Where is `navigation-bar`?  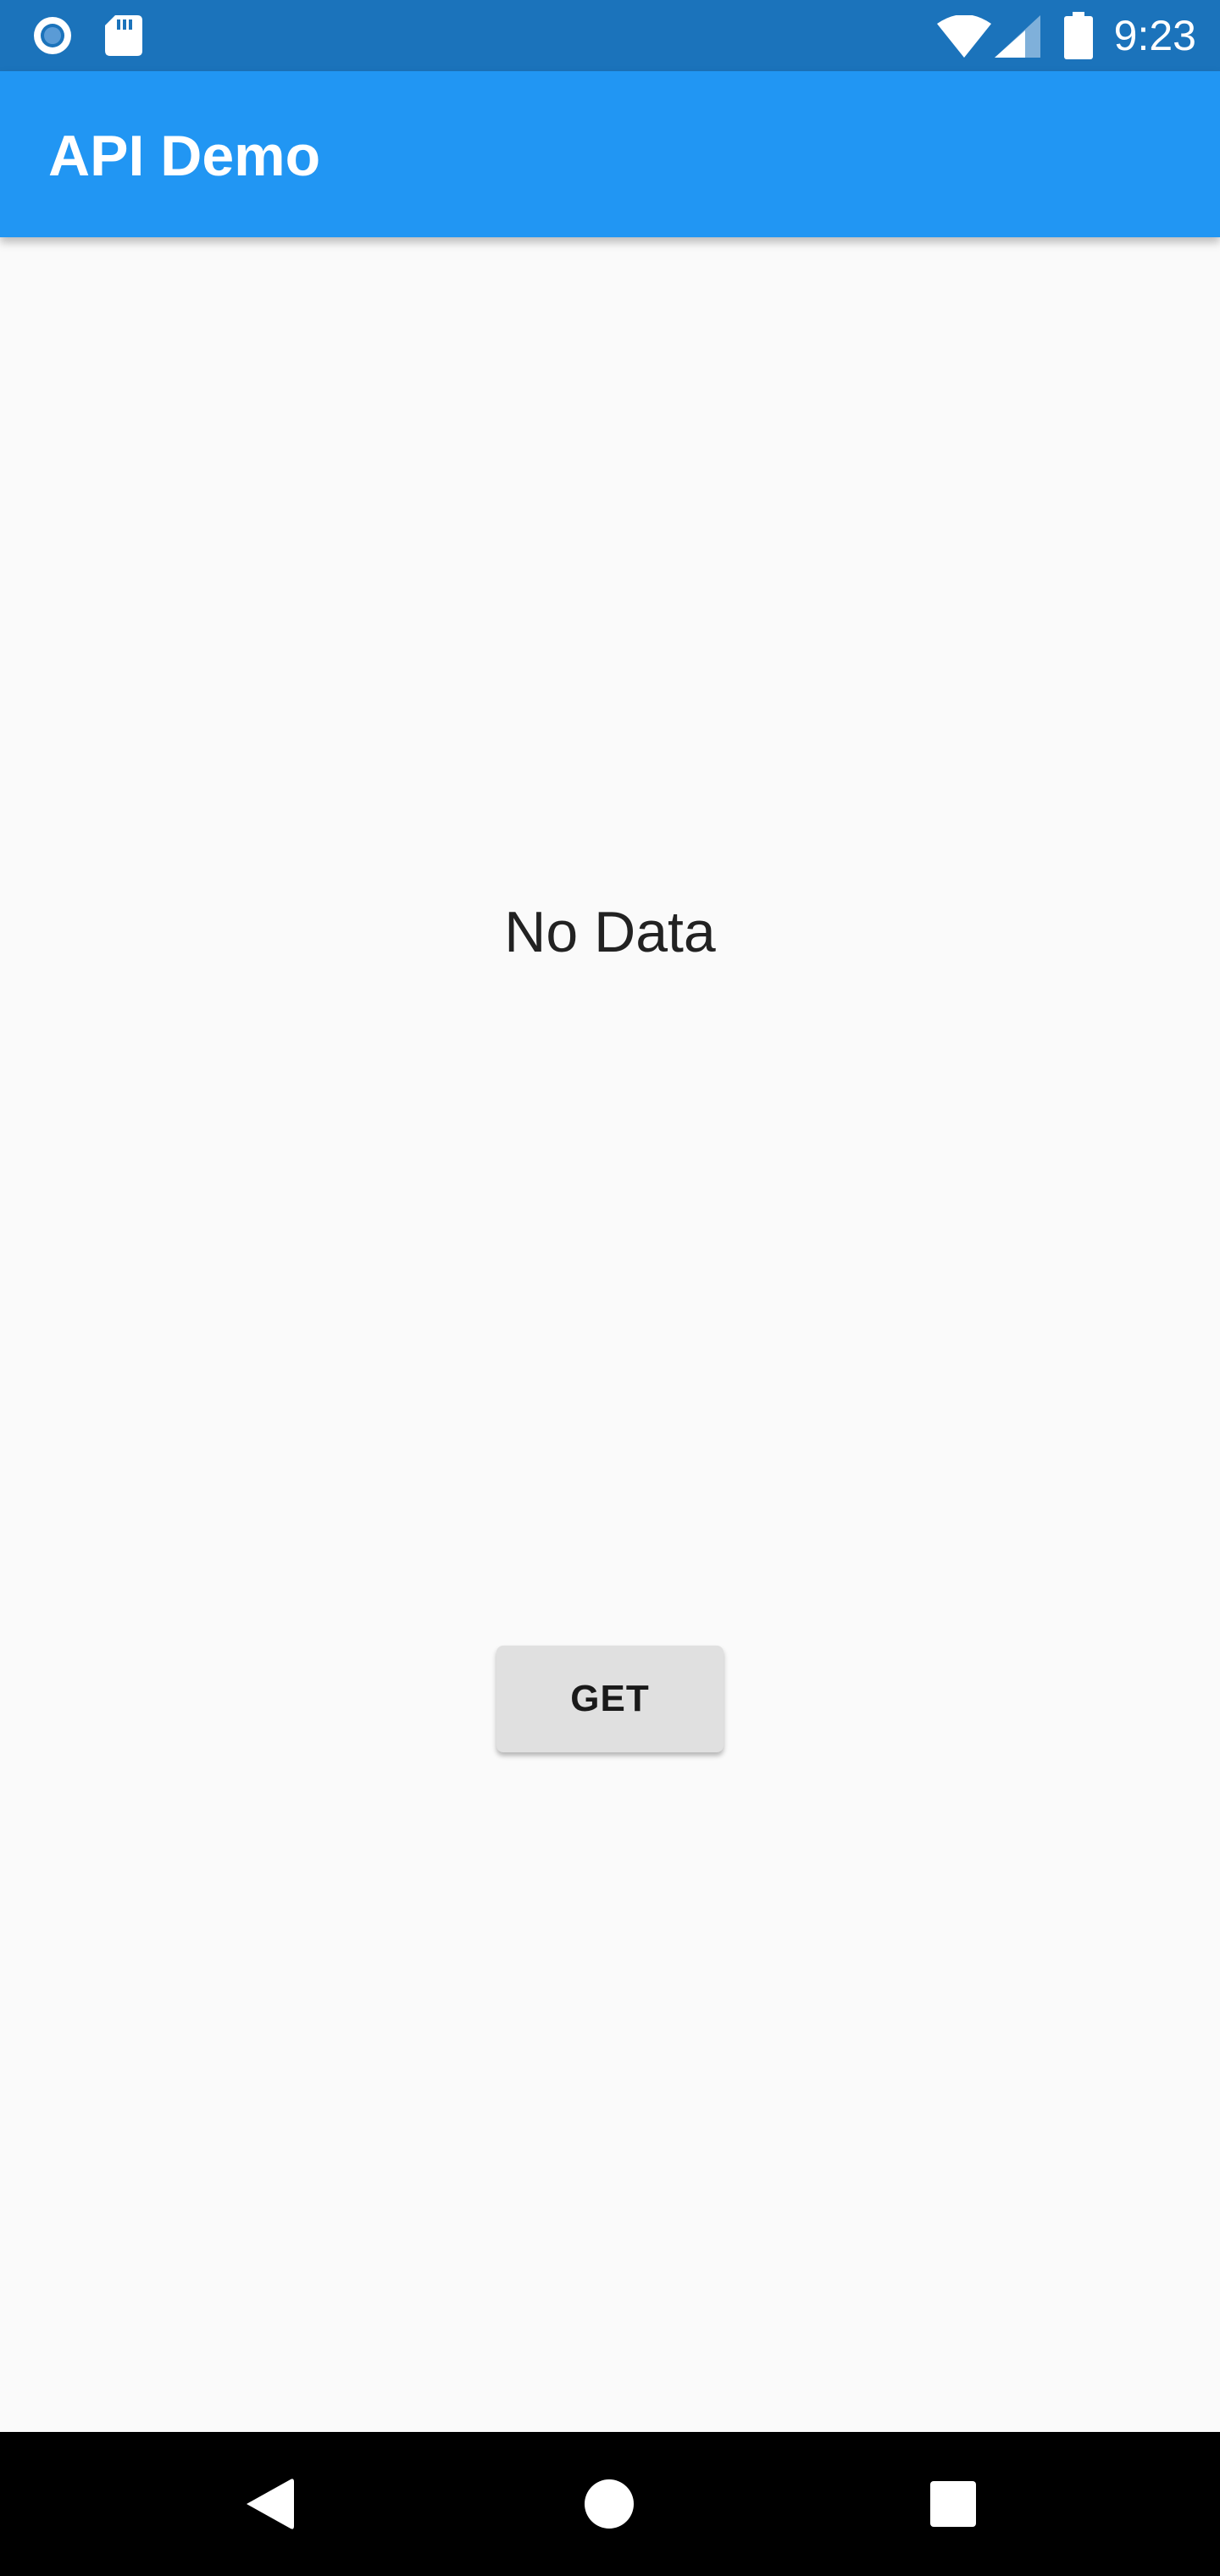
navigation-bar is located at coordinates (610, 2504).